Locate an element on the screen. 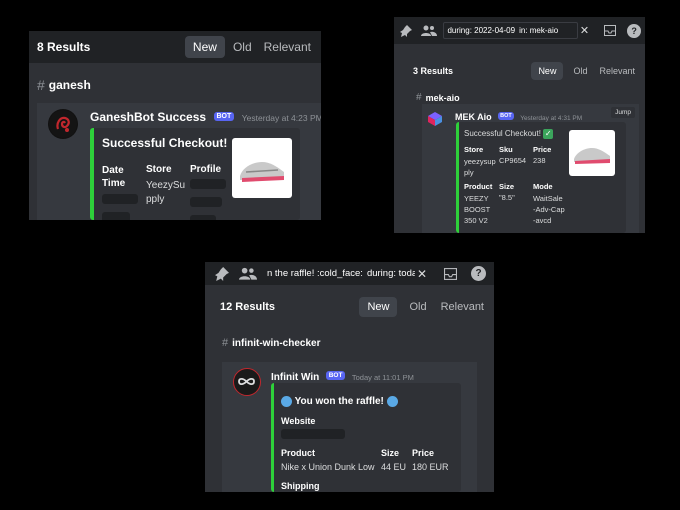 The width and height of the screenshot is (680, 510). timestamp: Yesterday at 4:23 PM is located at coordinates (281, 118).